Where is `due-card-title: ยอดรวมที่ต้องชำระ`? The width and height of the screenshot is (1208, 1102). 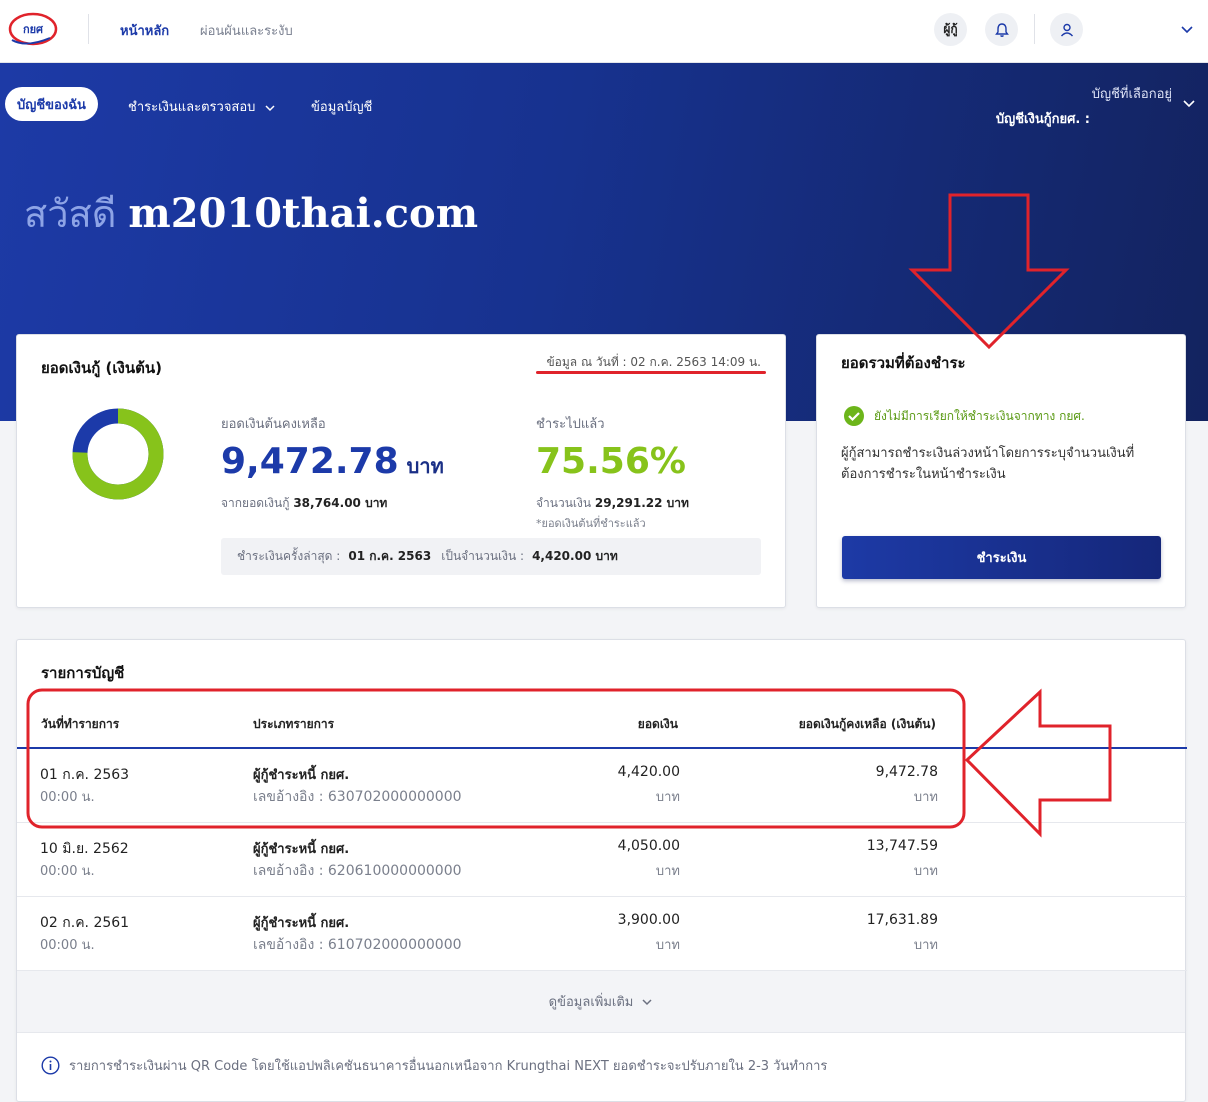
due-card-title: ยอดรวมที่ต้องชำระ is located at coordinates (903, 363).